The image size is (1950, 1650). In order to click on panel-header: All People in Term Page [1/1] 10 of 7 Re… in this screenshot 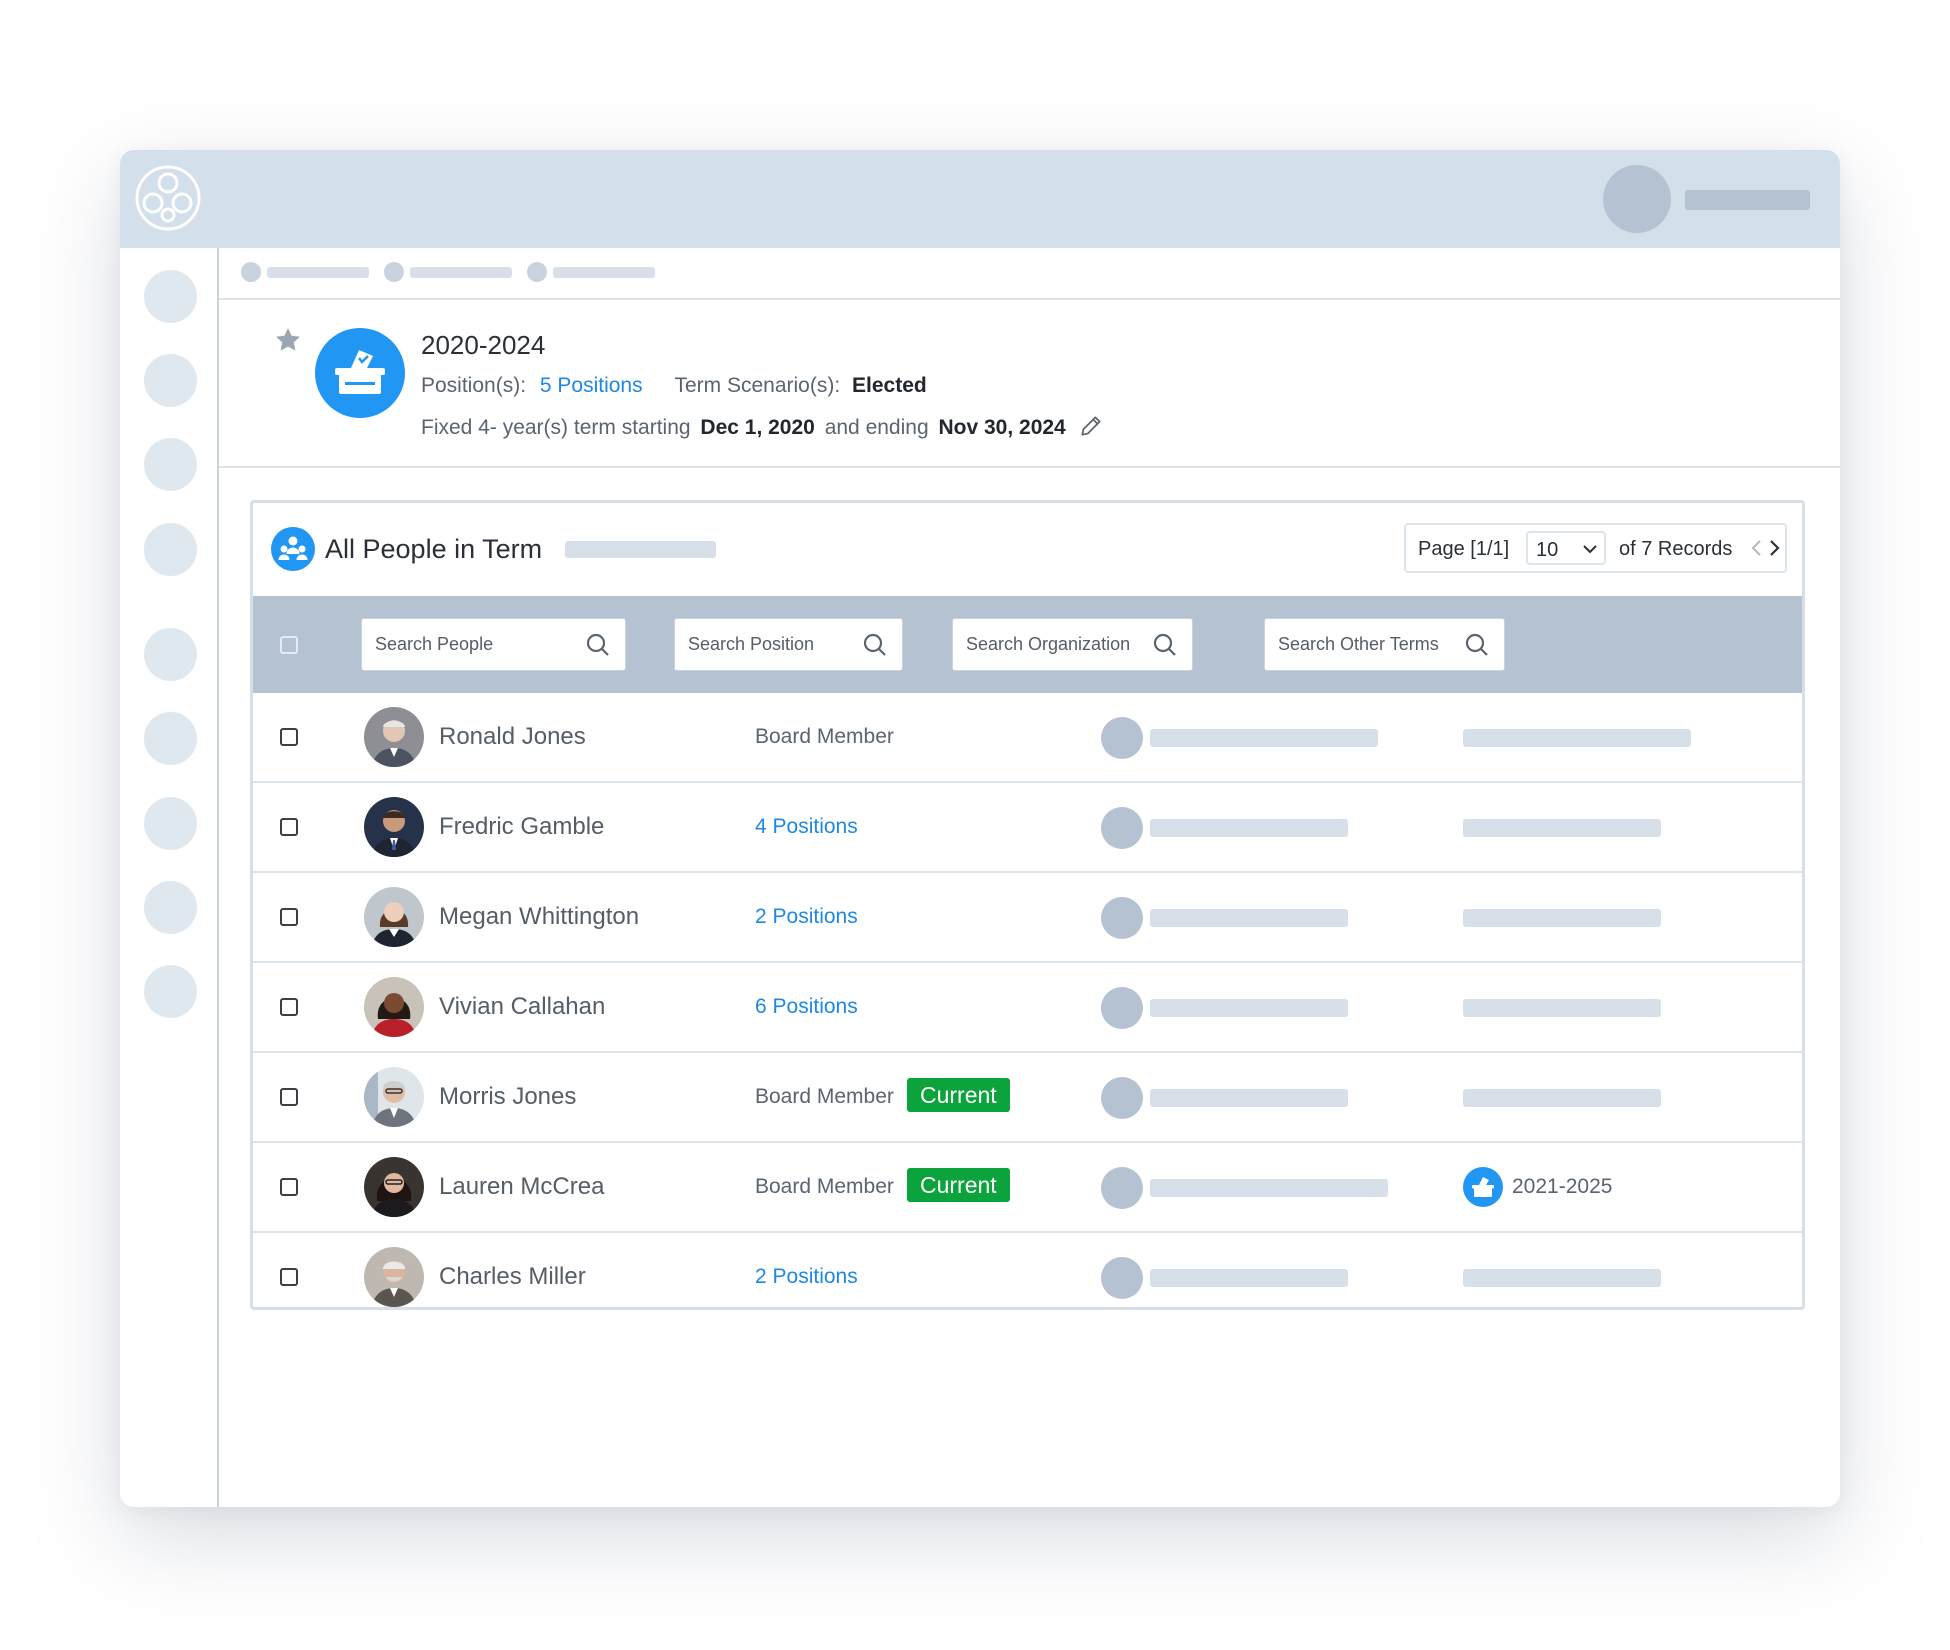, I will do `click(1027, 549)`.